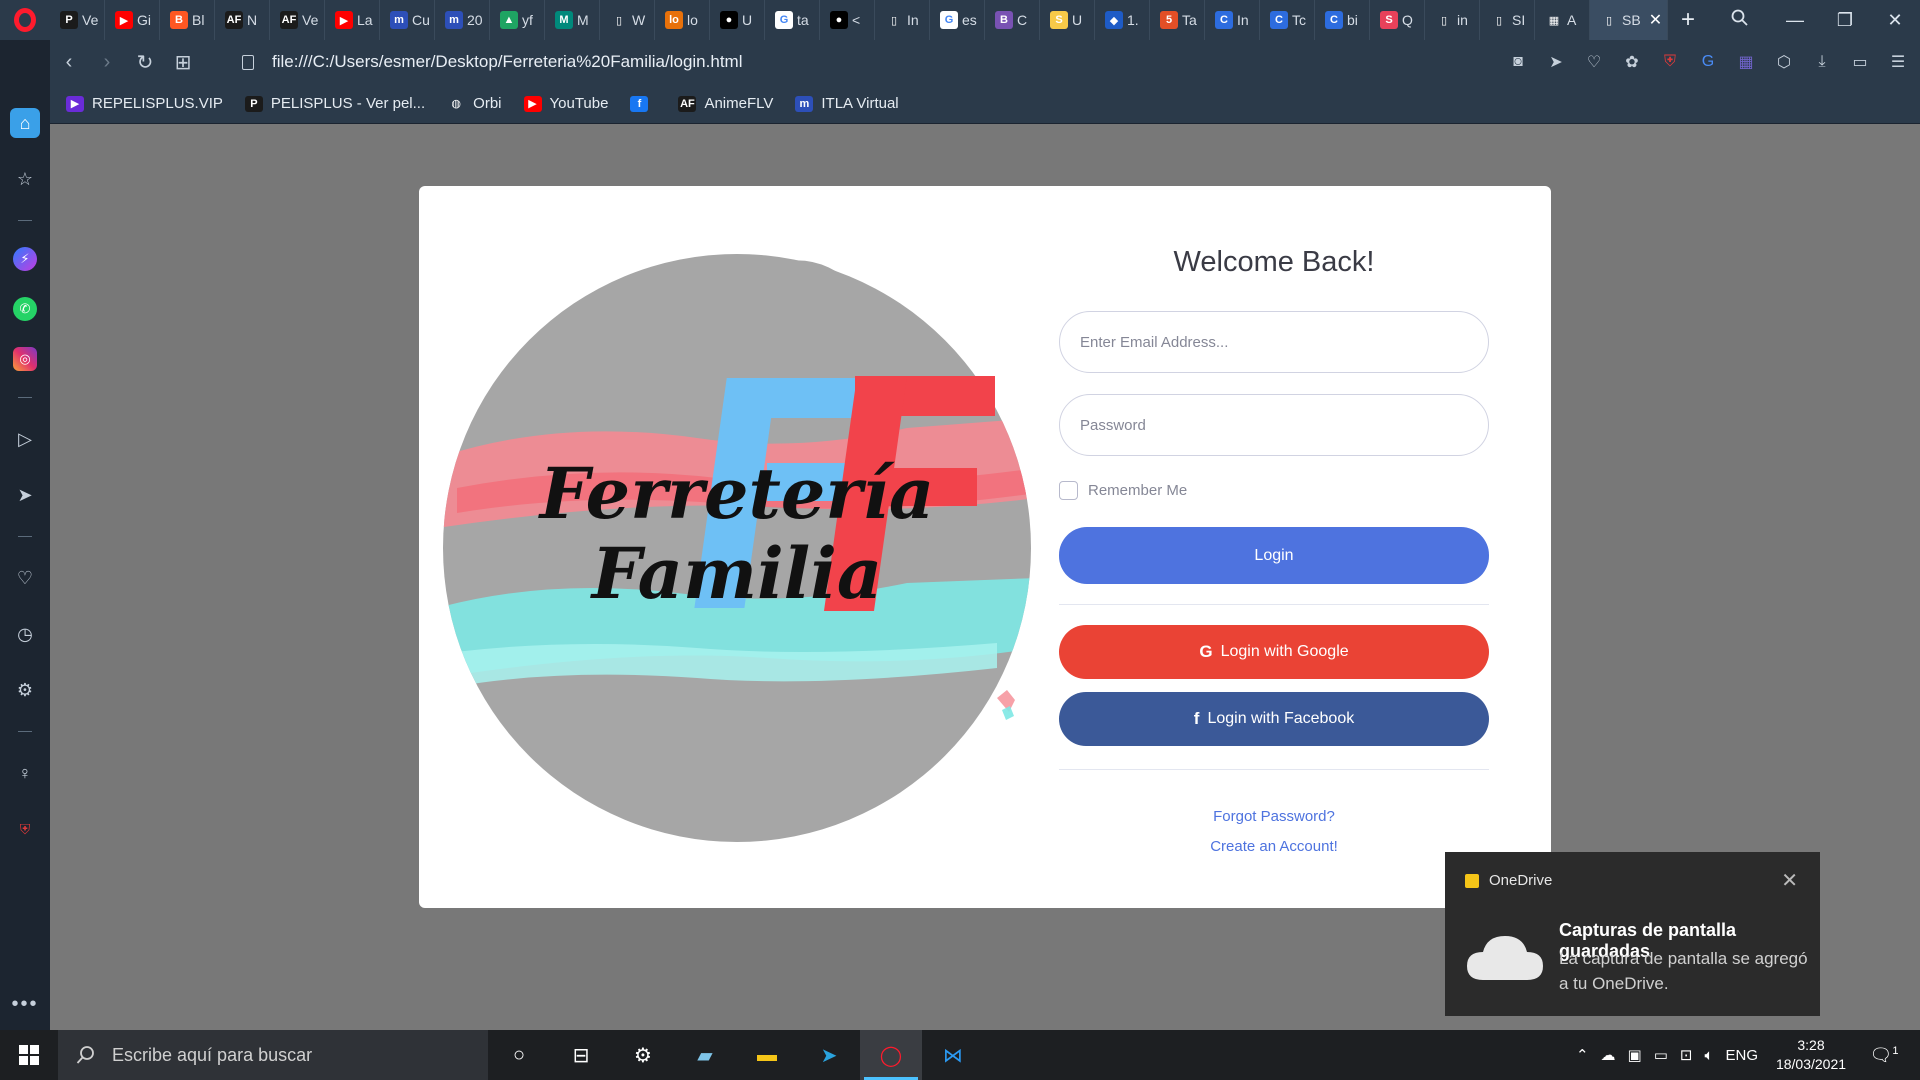  Describe the element at coordinates (352, 20) in the screenshot. I see `browser-tab: ▶ La` at that location.